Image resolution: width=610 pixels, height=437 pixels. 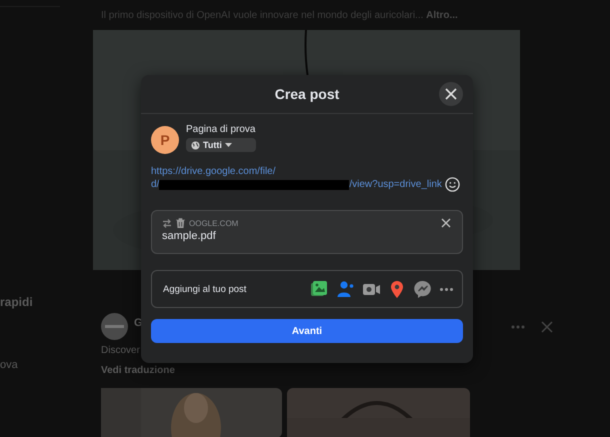 What do you see at coordinates (397, 289) in the screenshot?
I see `location-pin-icon` at bounding box center [397, 289].